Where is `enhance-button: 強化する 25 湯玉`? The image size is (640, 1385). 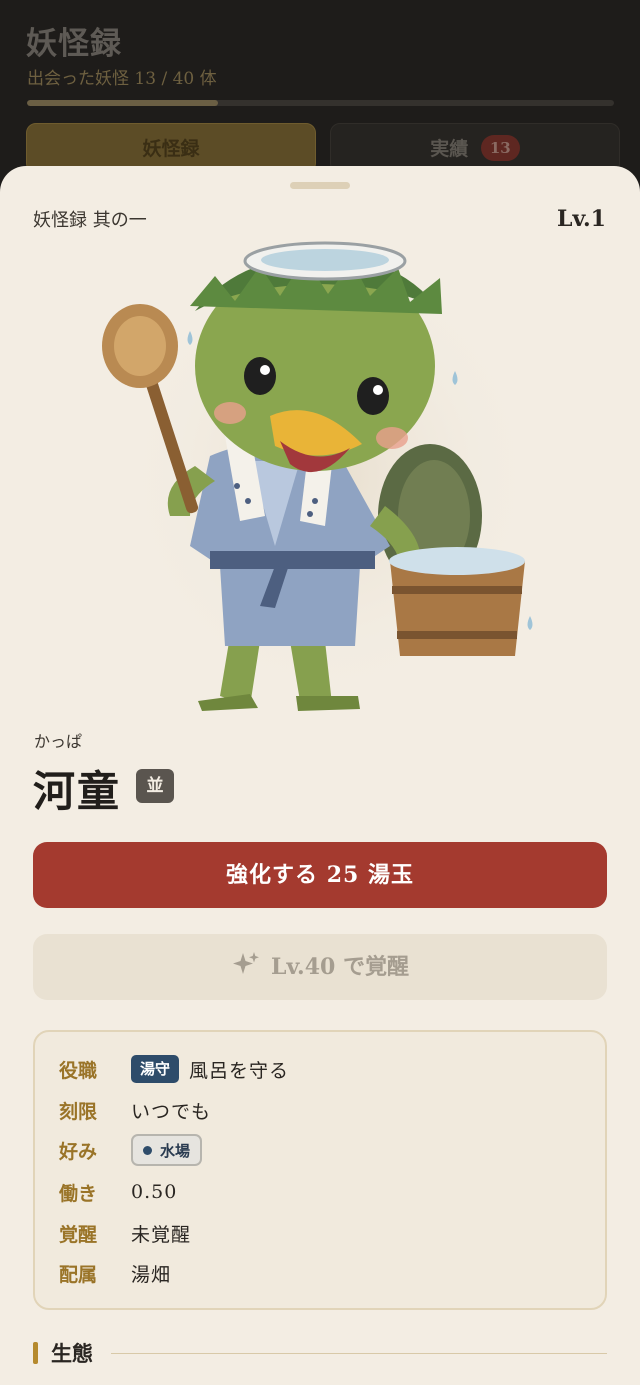 enhance-button: 強化する 25 湯玉 is located at coordinates (320, 875).